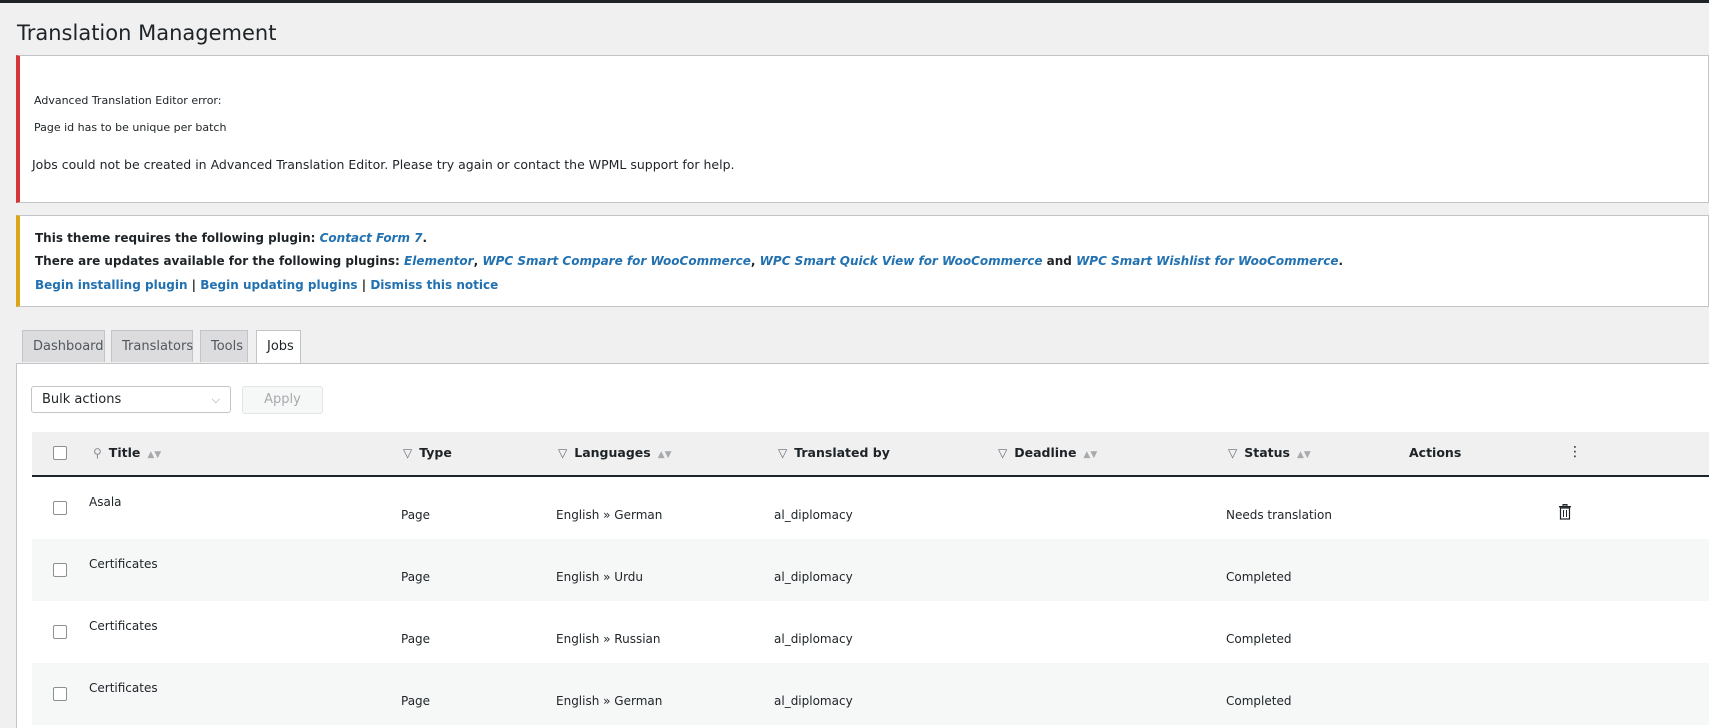 This screenshot has width=1709, height=728. I want to click on trash-icon, so click(1565, 512).